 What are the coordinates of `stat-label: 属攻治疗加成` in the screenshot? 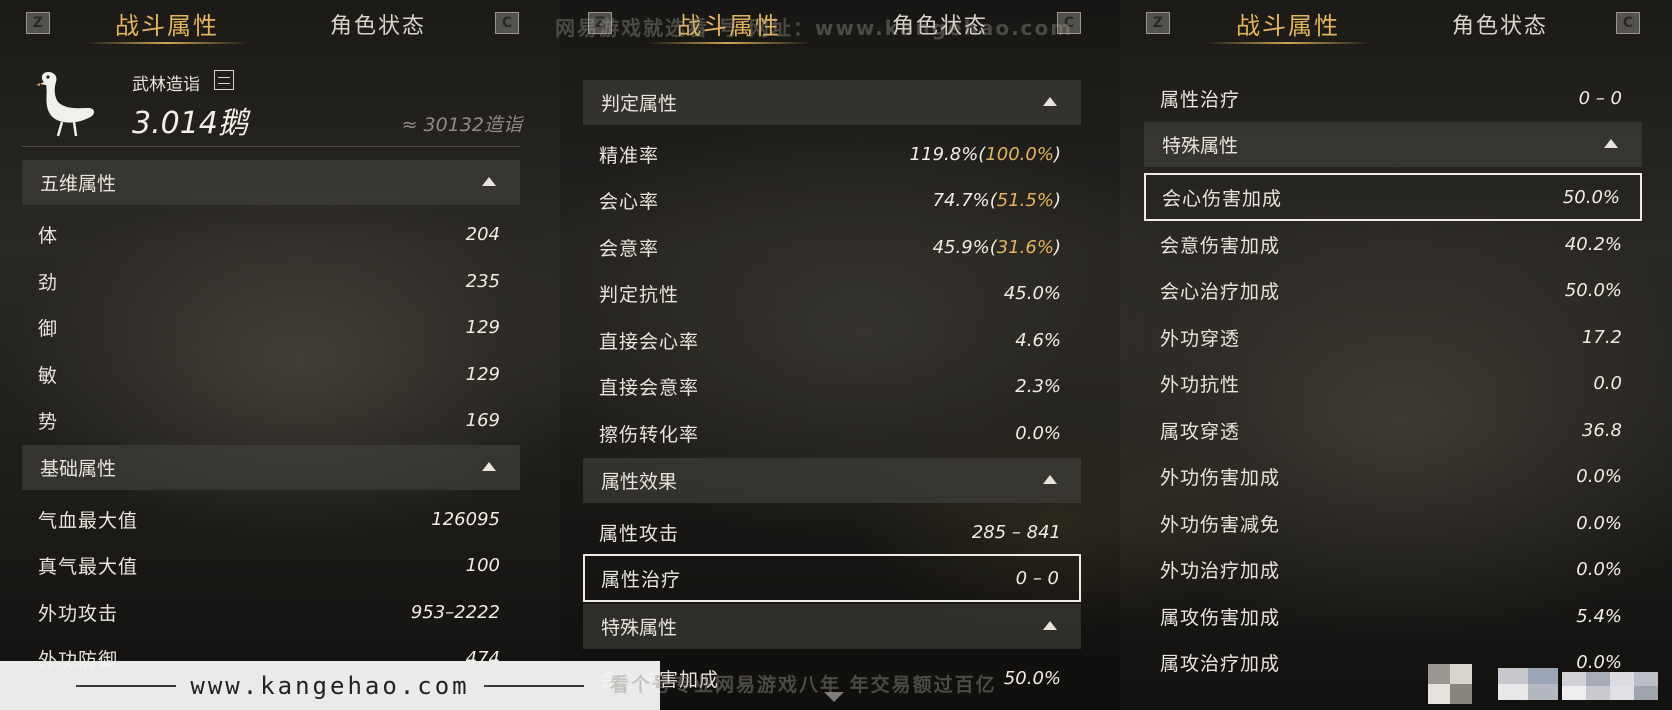 It's located at (1220, 663).